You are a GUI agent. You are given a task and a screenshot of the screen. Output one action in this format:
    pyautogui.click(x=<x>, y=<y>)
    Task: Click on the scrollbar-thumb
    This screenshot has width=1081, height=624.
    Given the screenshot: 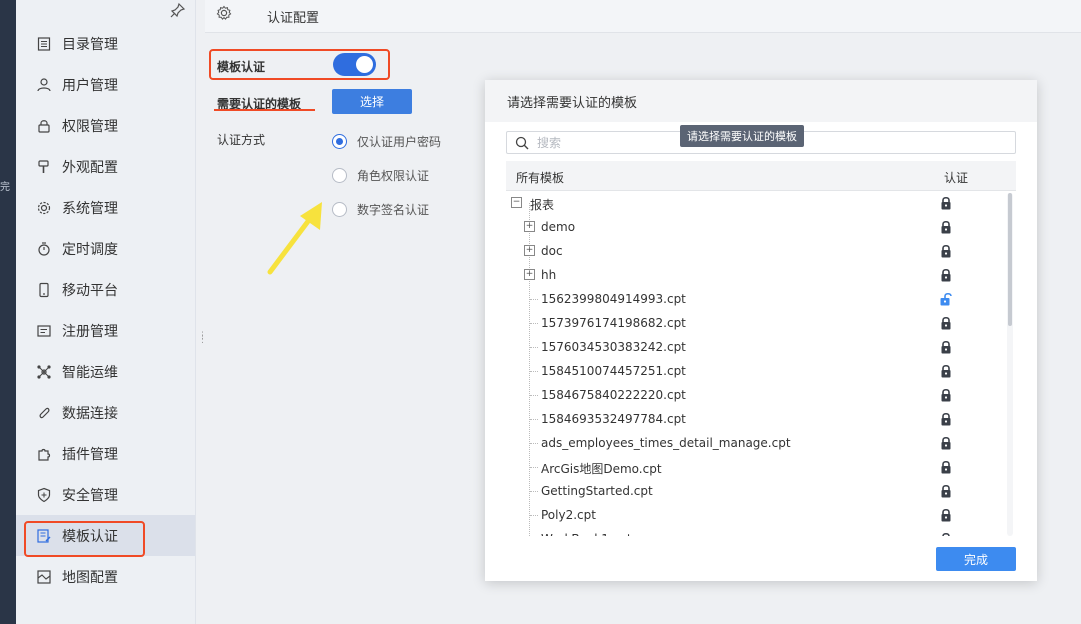 What is the action you would take?
    pyautogui.click(x=1010, y=259)
    